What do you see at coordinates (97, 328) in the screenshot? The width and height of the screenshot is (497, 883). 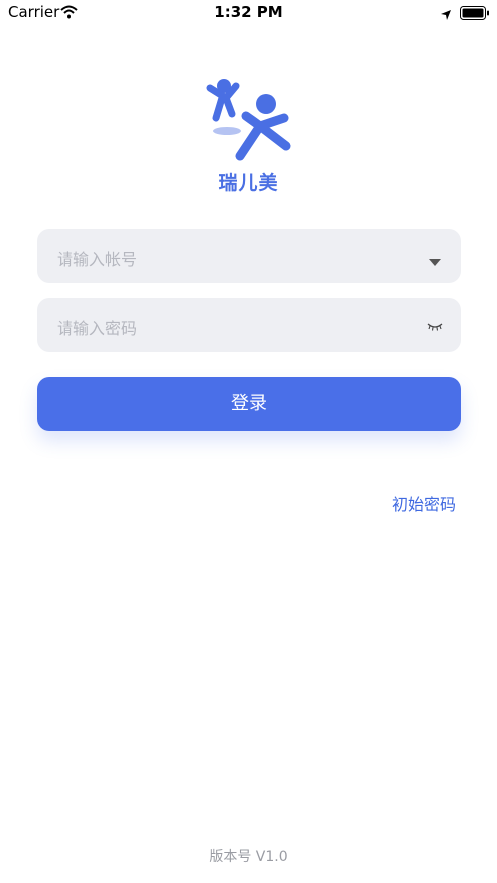 I see `password-placeholder: 请输入密码` at bounding box center [97, 328].